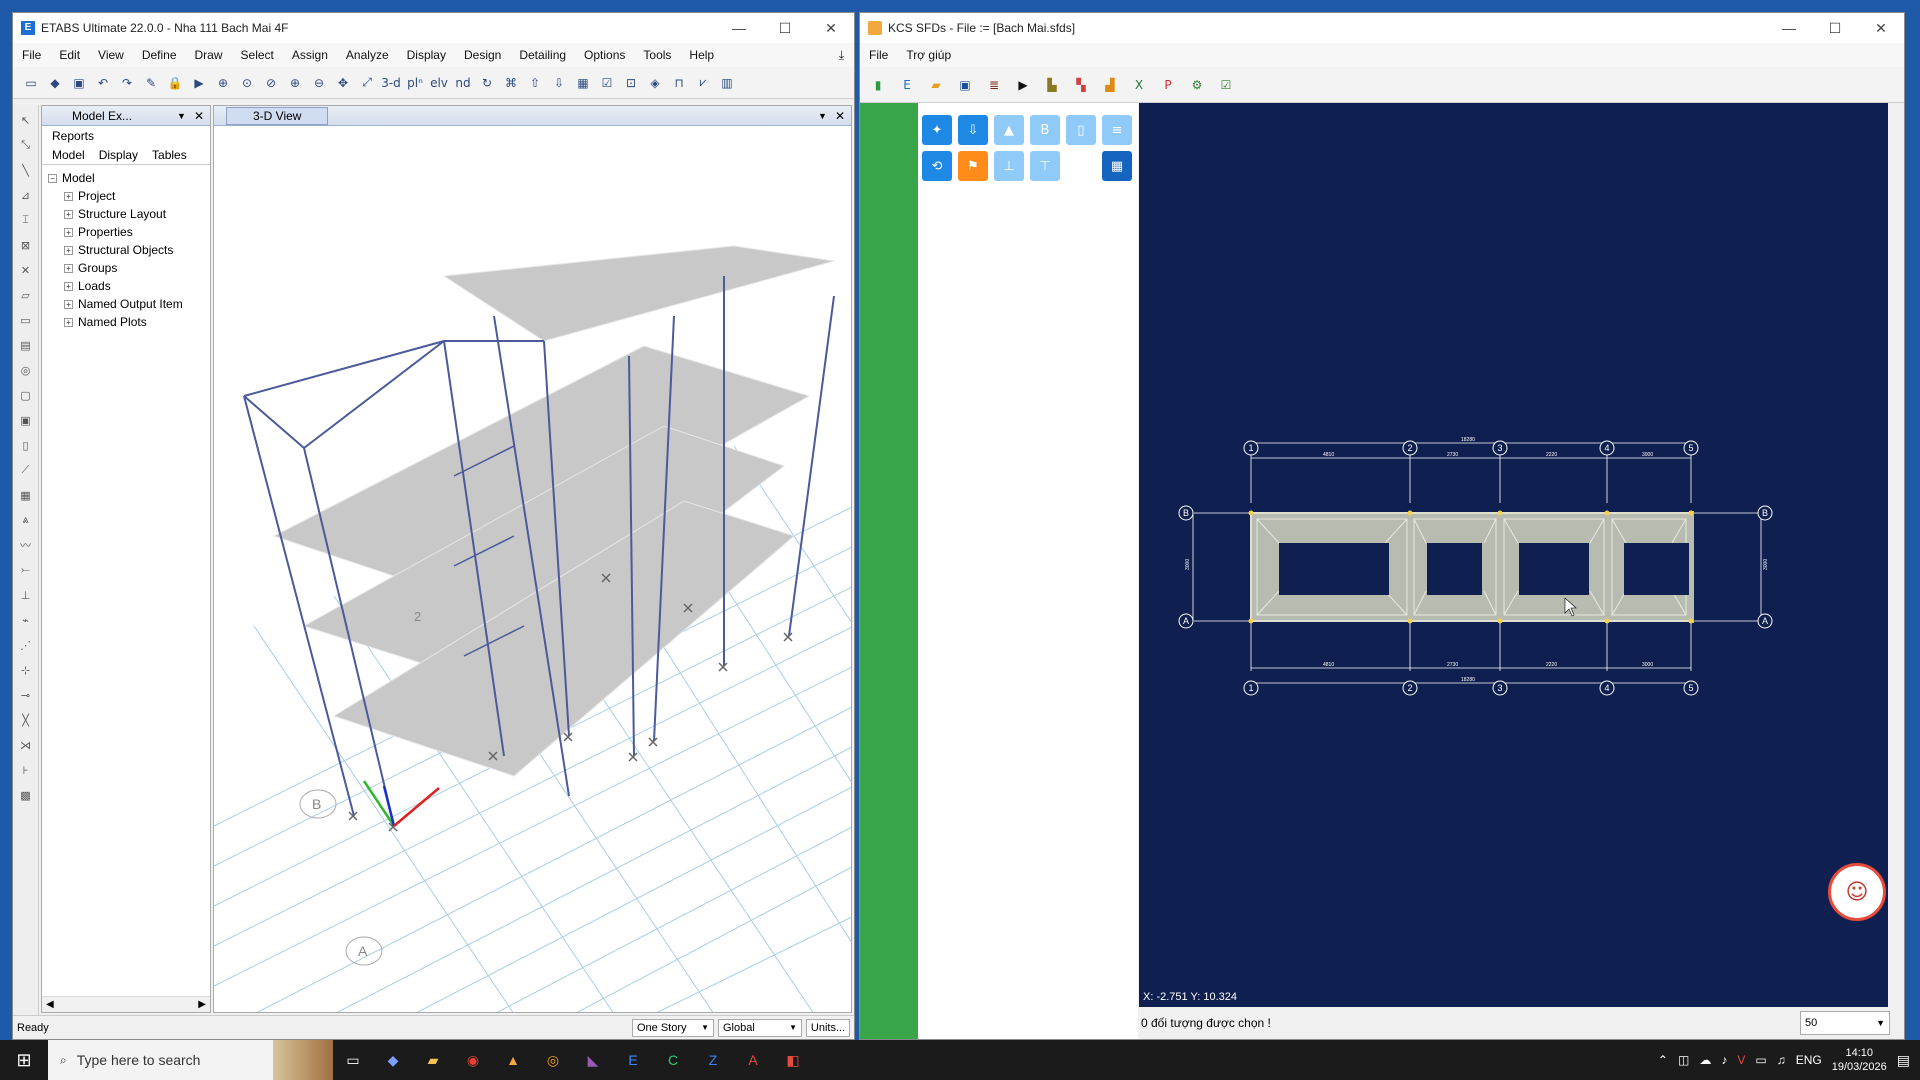  Describe the element at coordinates (1081, 85) in the screenshot. I see `footing-red-icon: ▚` at that location.